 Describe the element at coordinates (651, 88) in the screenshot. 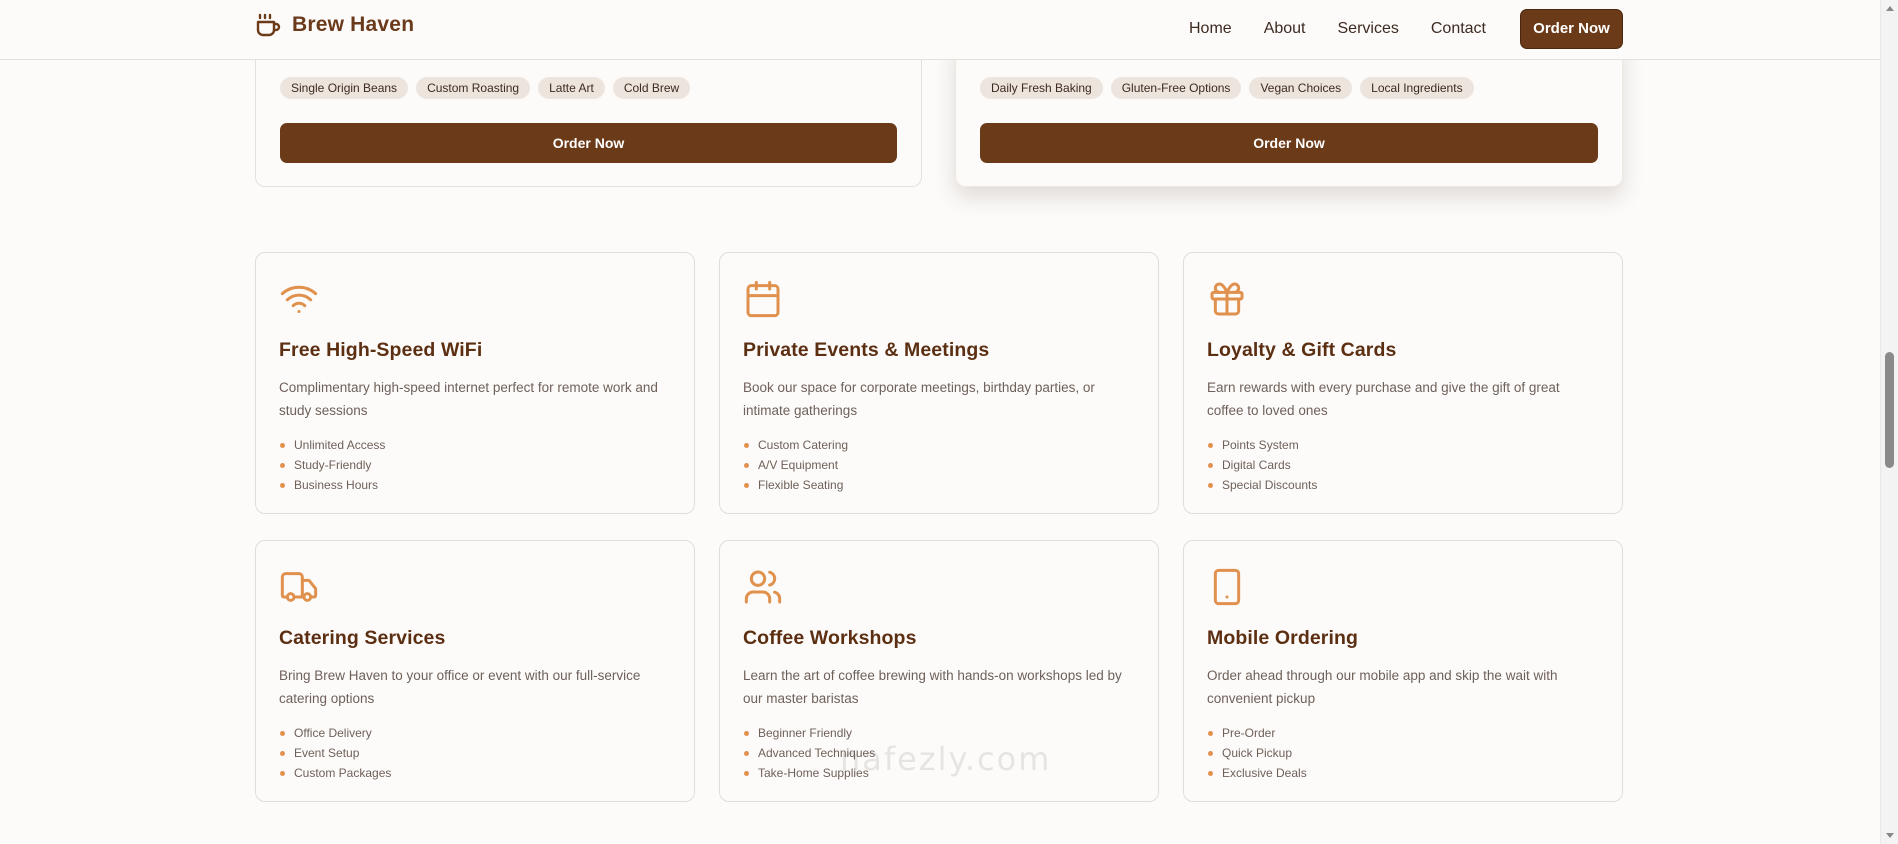

I see `product-tag: Cold Brew` at that location.